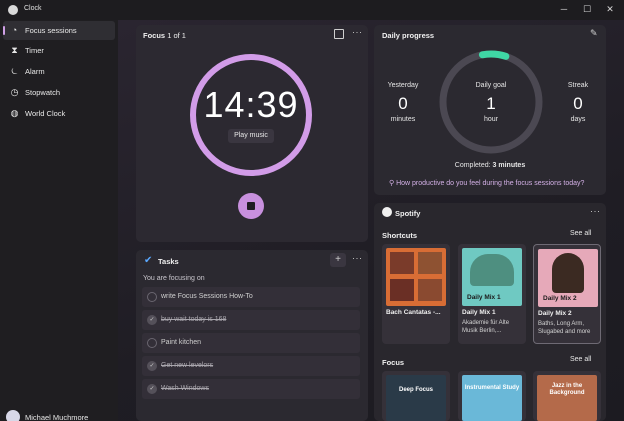 The width and height of the screenshot is (624, 421). What do you see at coordinates (207, 296) in the screenshot?
I see `task-text: write Focus Sessions How-To` at bounding box center [207, 296].